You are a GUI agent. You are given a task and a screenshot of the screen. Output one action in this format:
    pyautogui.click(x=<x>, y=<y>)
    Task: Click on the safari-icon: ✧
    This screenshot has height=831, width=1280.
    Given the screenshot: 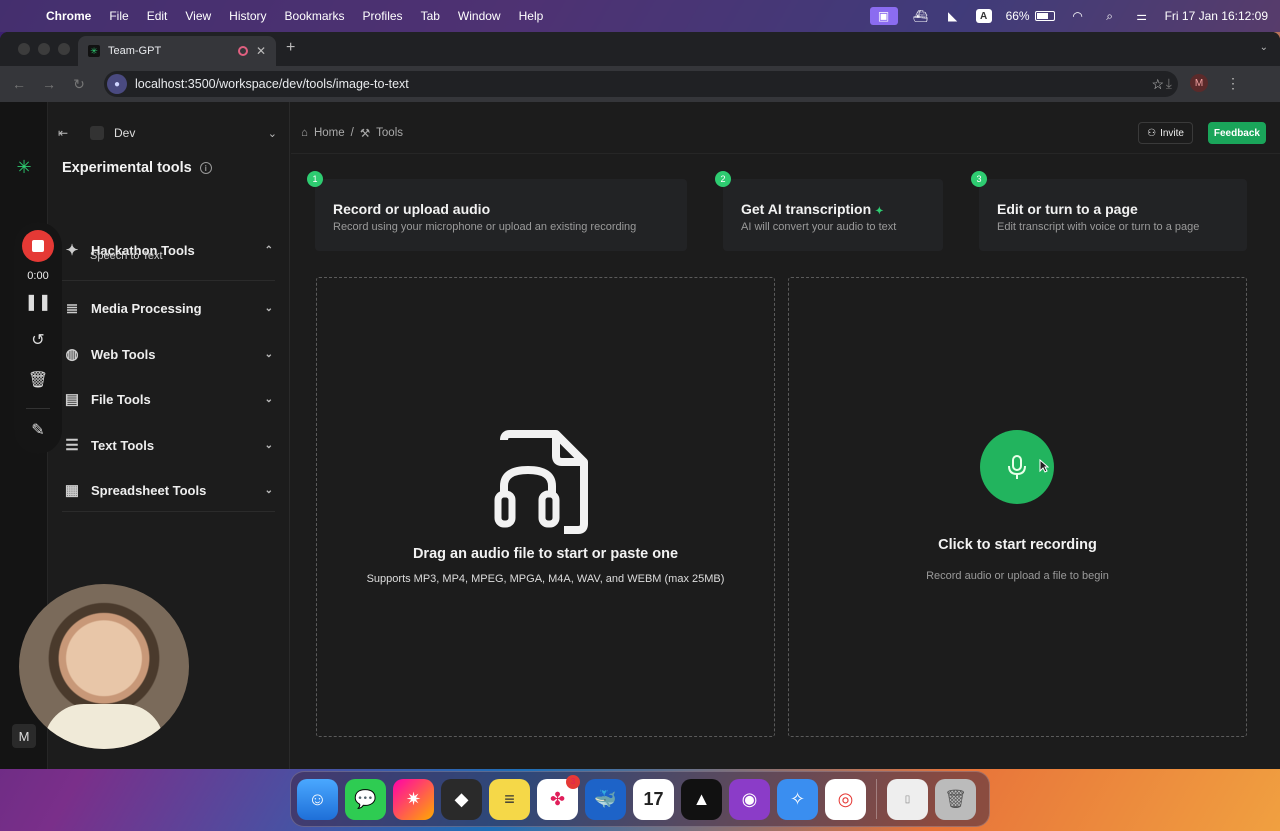 What is the action you would take?
    pyautogui.click(x=797, y=799)
    